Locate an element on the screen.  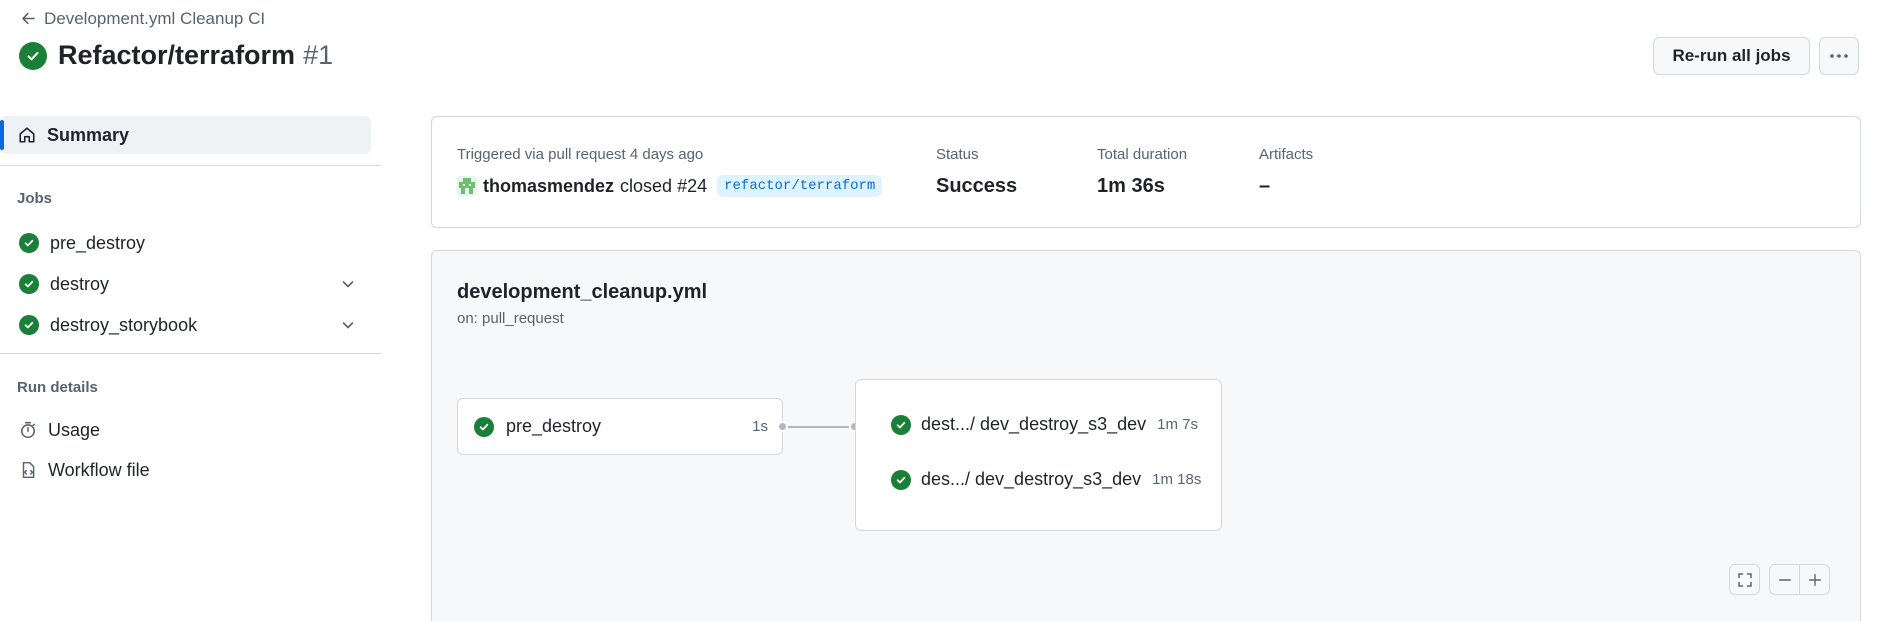
sidebar-item-summary: Summary is located at coordinates (185, 135).